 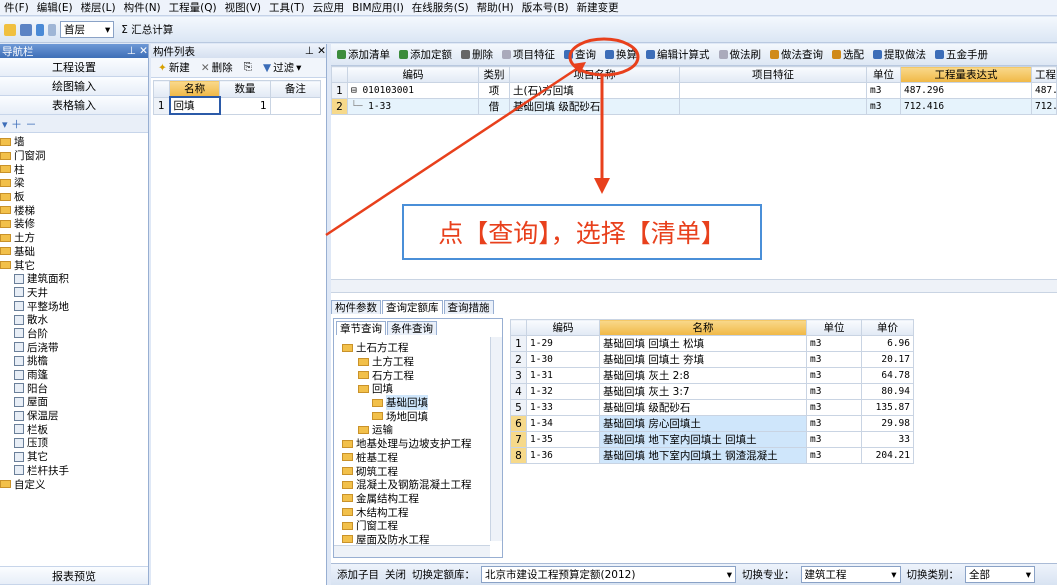 I want to click on tree-folder: 自定义, so click(x=74, y=484).